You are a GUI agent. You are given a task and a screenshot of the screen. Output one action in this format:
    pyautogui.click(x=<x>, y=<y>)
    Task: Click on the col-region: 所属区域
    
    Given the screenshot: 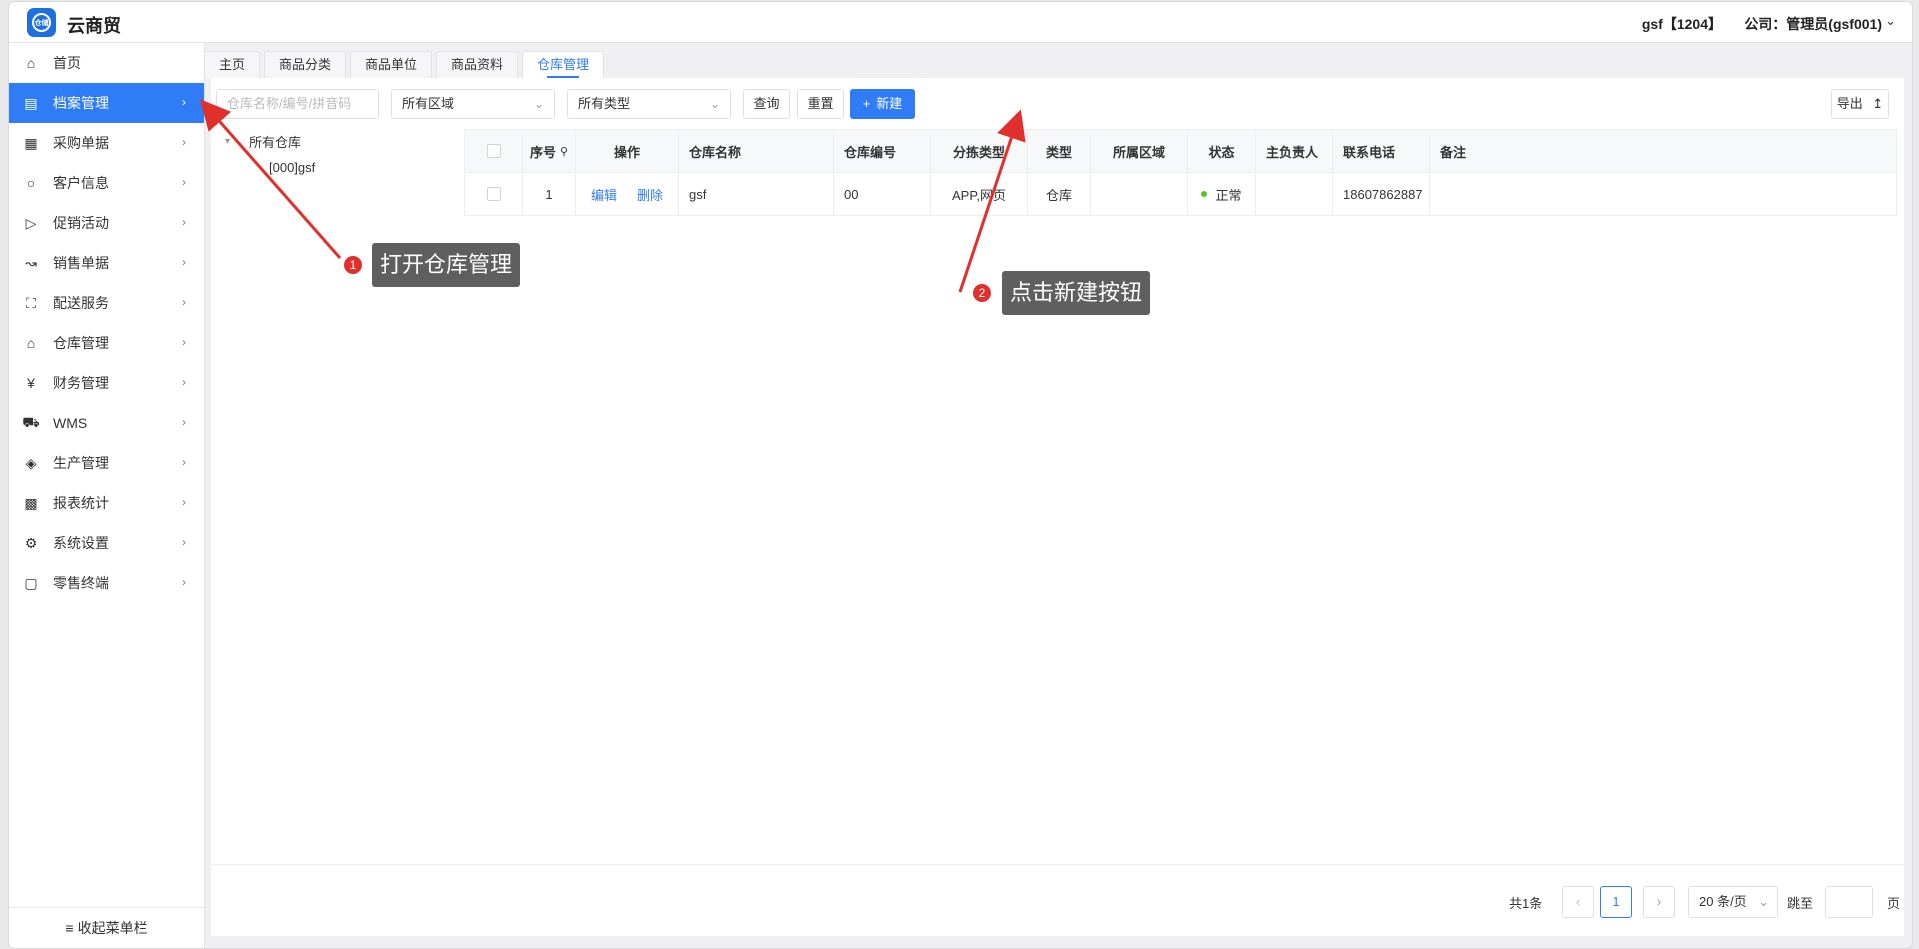 What is the action you would take?
    pyautogui.click(x=1139, y=151)
    